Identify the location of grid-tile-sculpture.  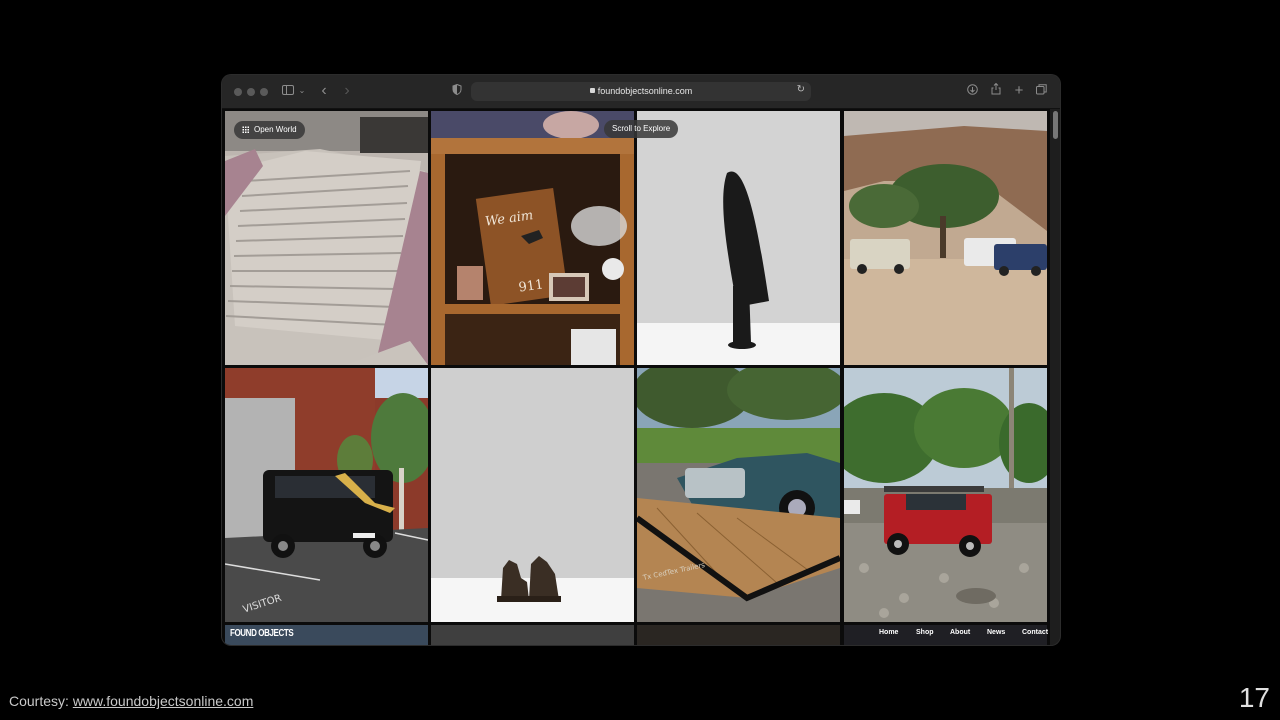
(738, 238).